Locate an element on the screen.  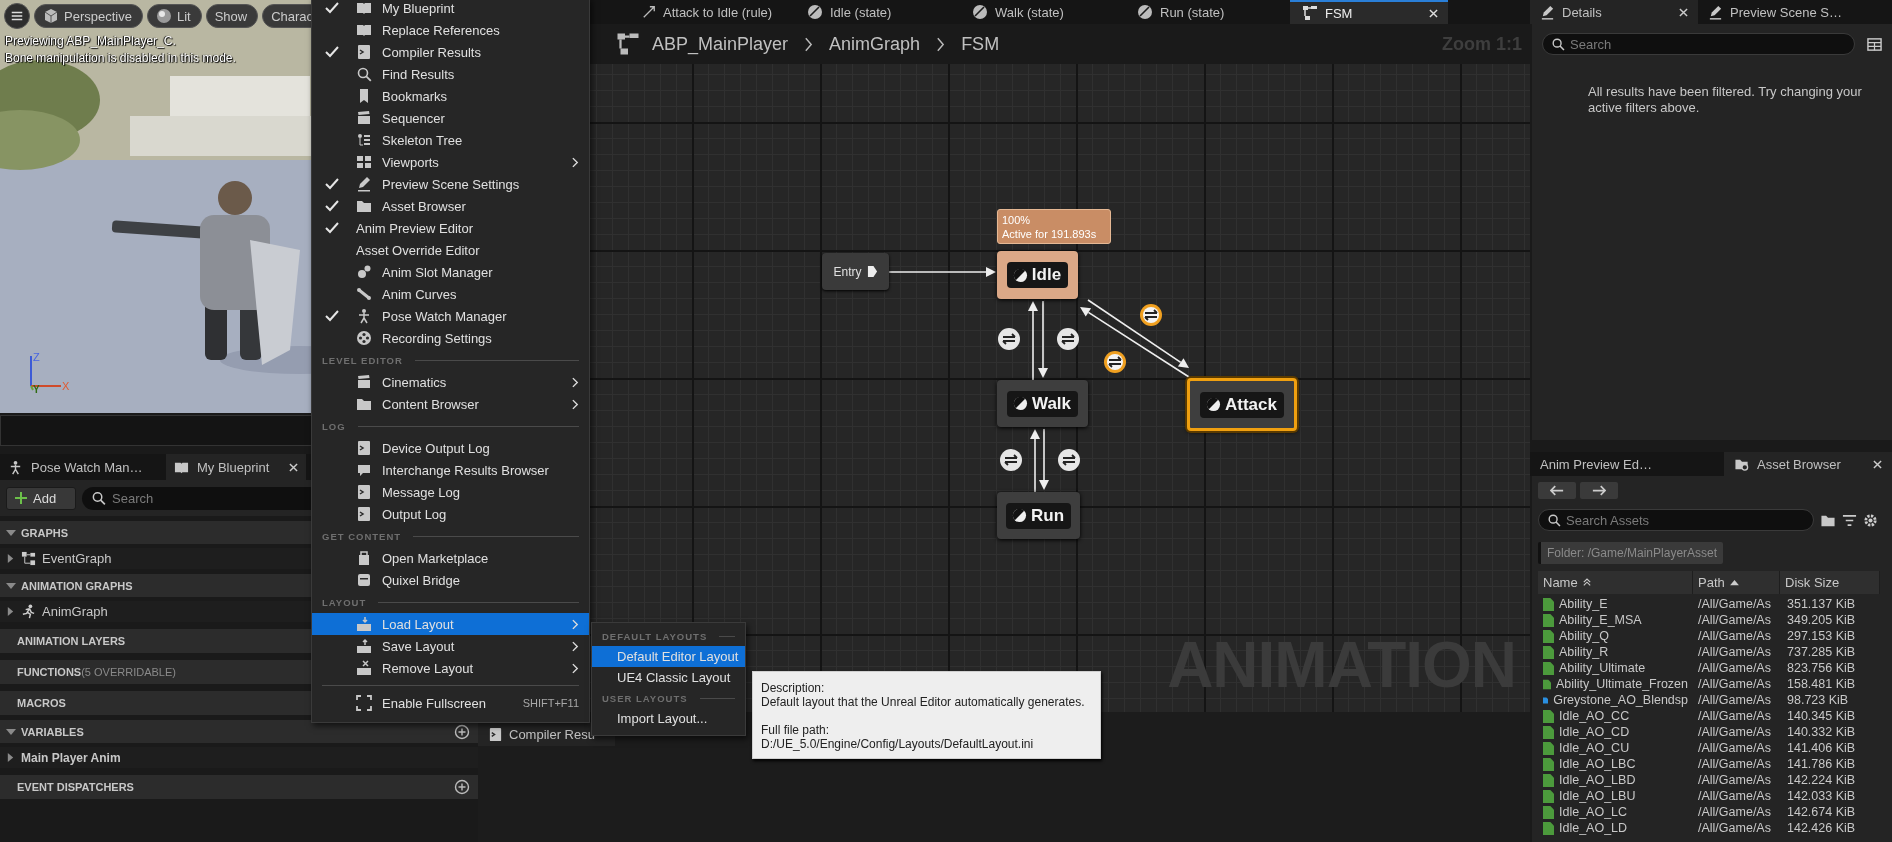
category-title: ANIMATION LAYERS is located at coordinates (71, 641).